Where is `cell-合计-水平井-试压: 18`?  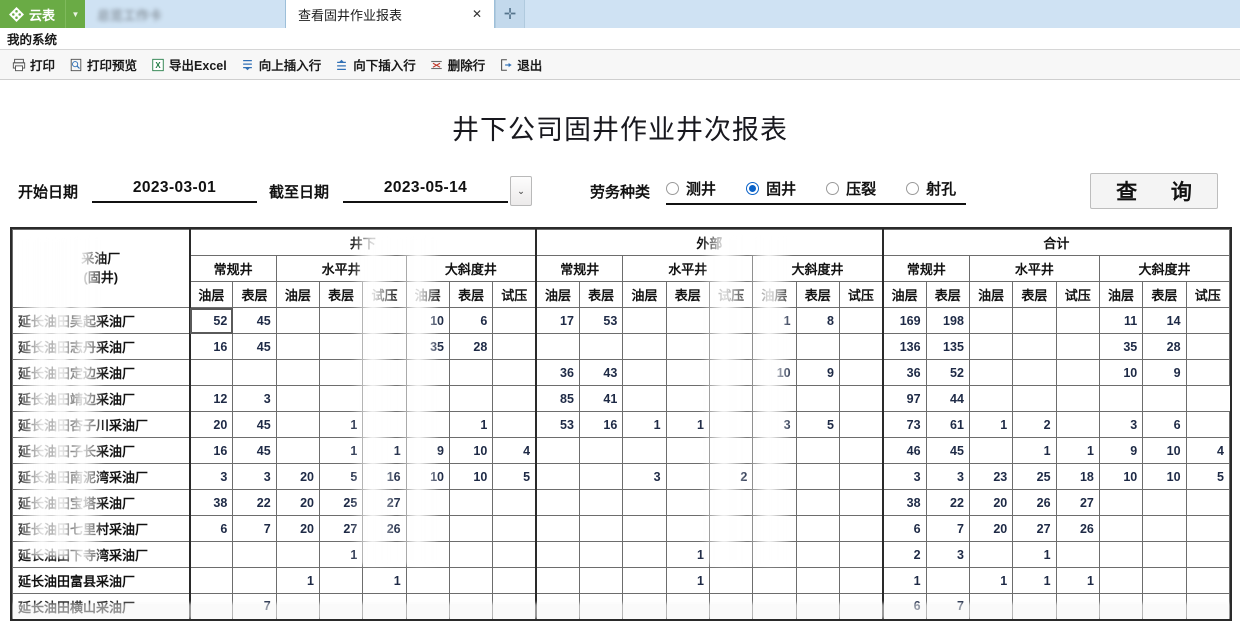
cell-合计-水平井-试压: 18 is located at coordinates (1077, 476).